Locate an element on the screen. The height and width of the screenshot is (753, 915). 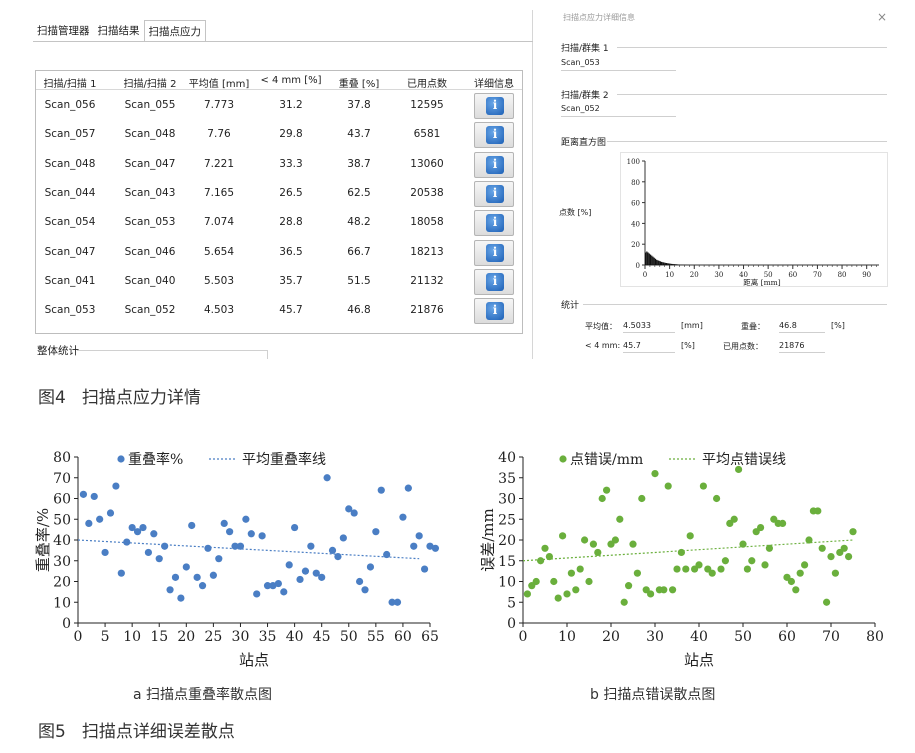
cell-lt4: 33.3 is located at coordinates (291, 163).